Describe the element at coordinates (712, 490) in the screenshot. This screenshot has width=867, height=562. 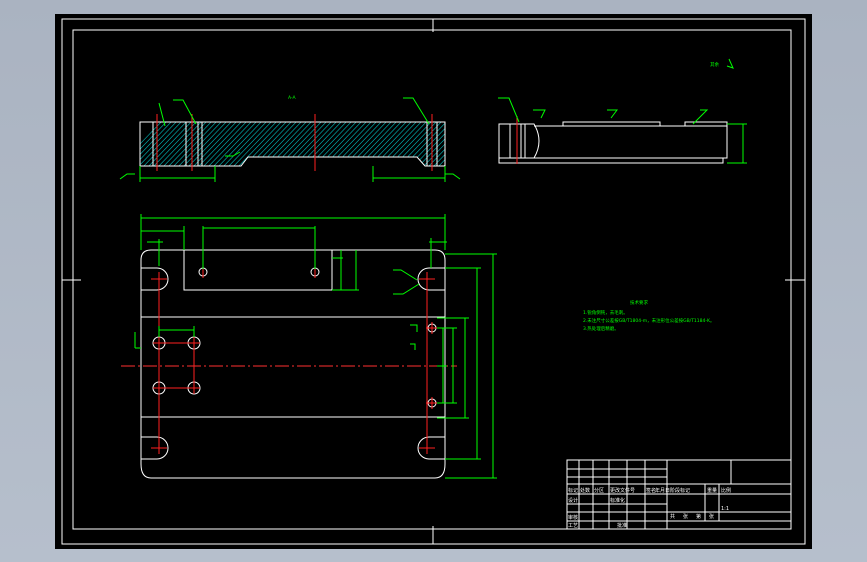
I see `tb-weight: 重量` at that location.